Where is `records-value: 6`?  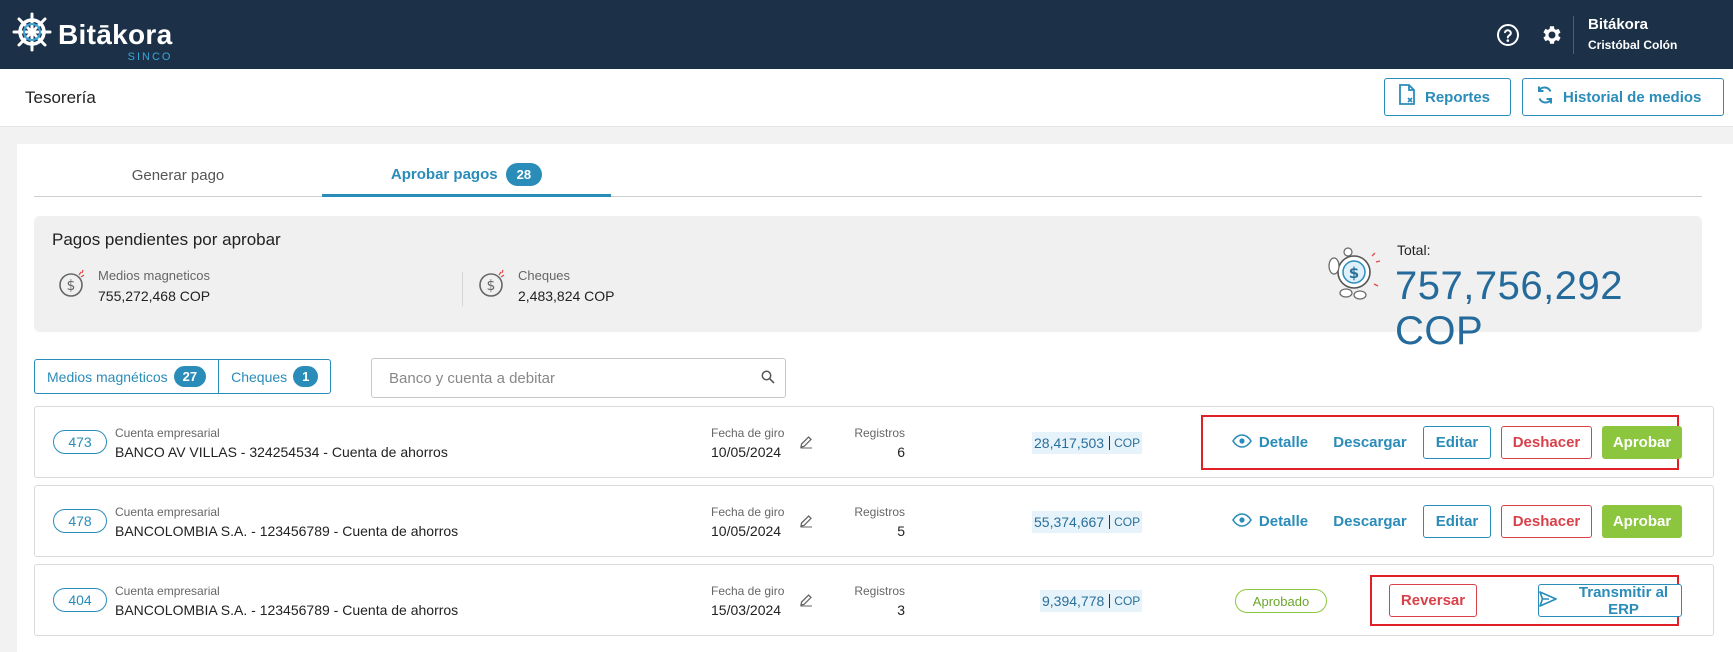
records-value: 6 is located at coordinates (901, 452).